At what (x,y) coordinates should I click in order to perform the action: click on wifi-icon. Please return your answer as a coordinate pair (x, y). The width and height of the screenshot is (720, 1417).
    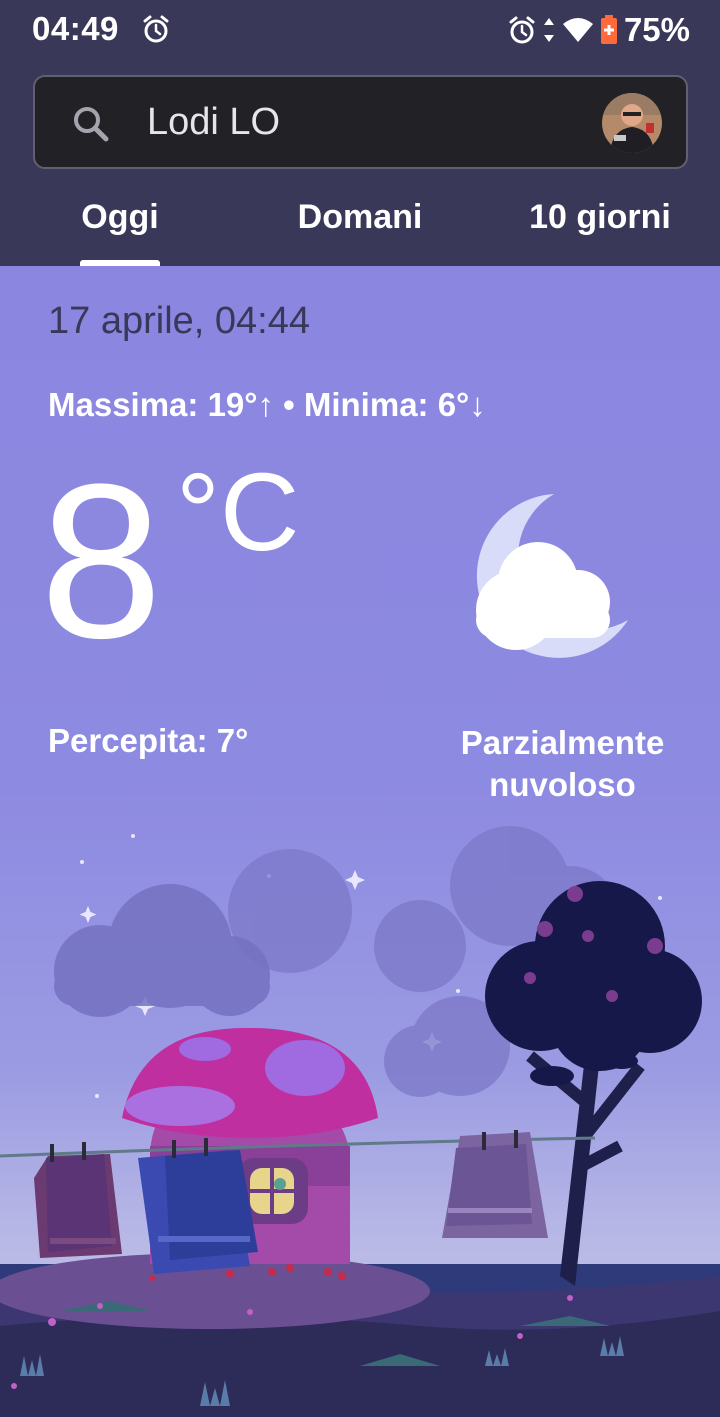
    Looking at the image, I should click on (577, 30).